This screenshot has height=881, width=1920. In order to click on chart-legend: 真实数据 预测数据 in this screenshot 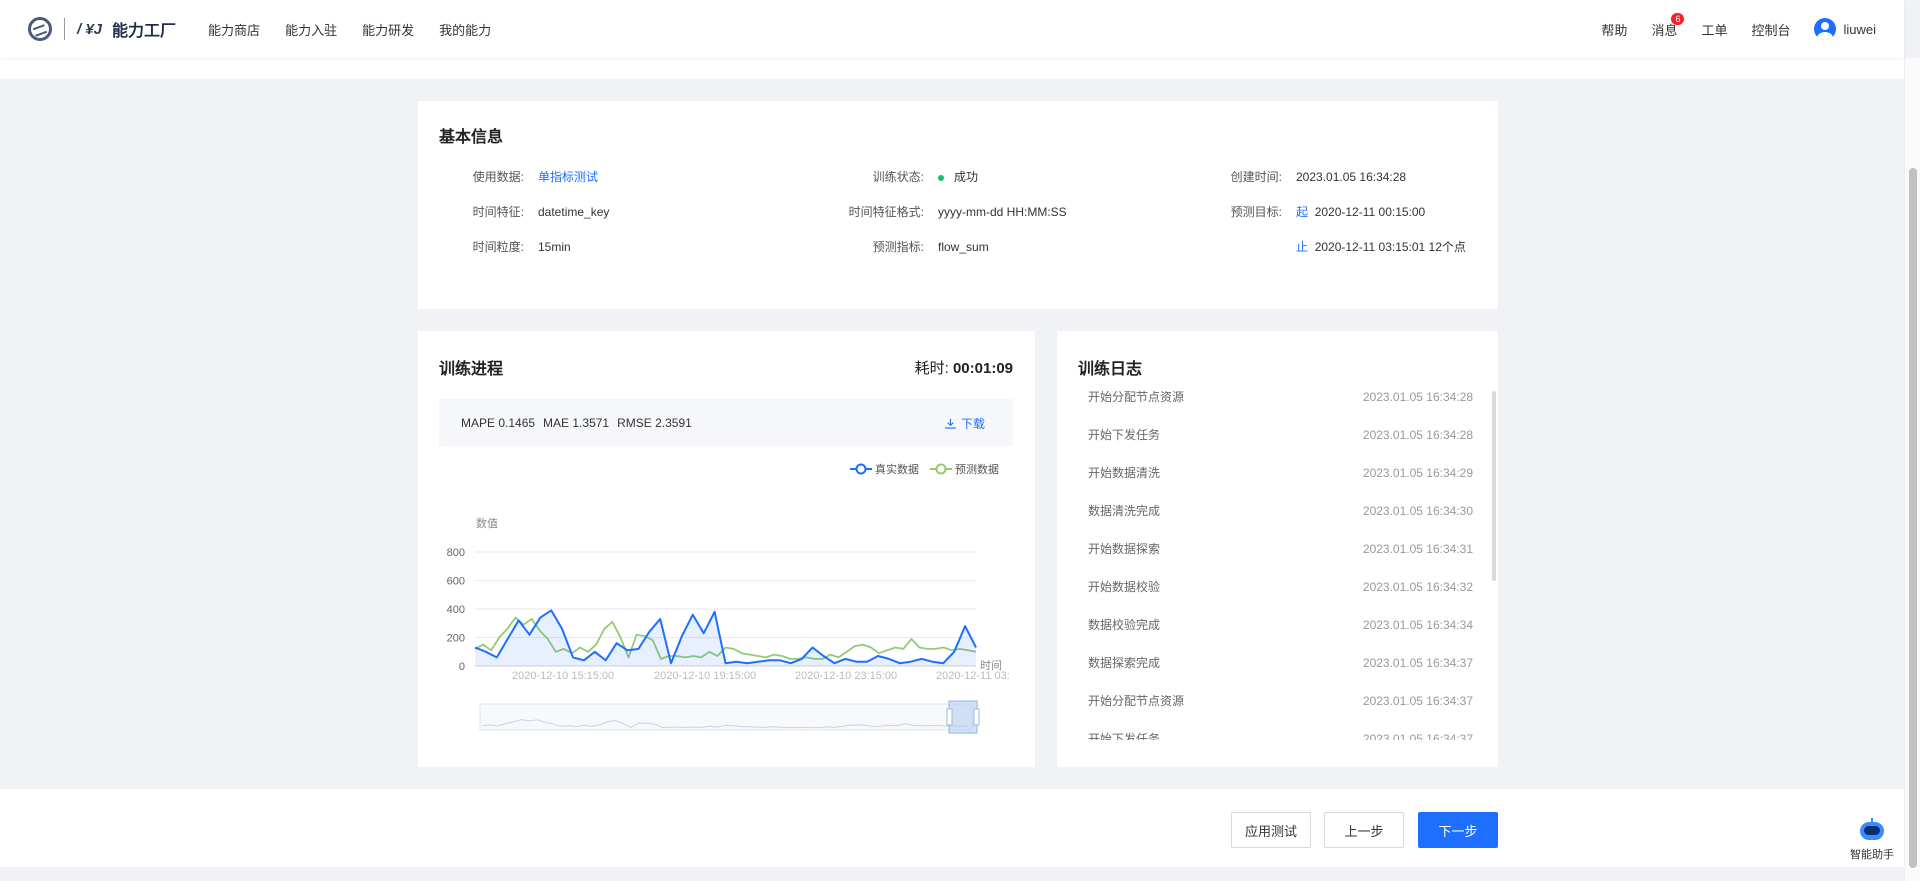, I will do `click(924, 469)`.